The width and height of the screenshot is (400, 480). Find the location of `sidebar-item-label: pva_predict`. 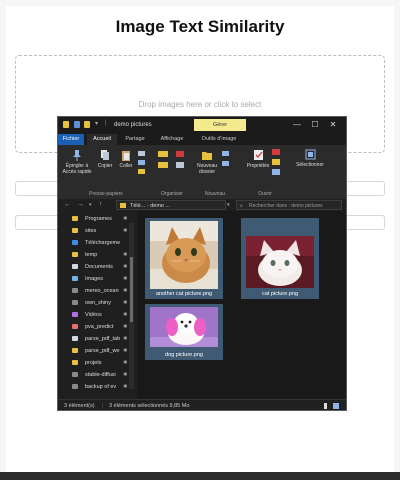

sidebar-item-label: pva_predict is located at coordinates (99, 327).